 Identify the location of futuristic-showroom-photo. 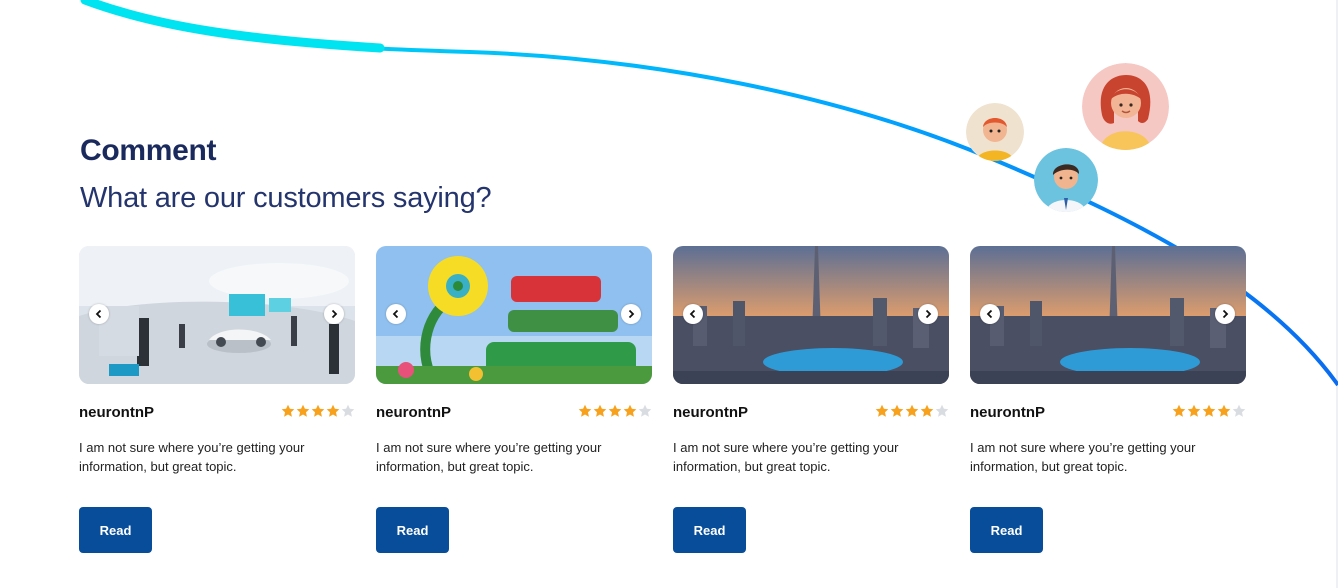
(217, 315).